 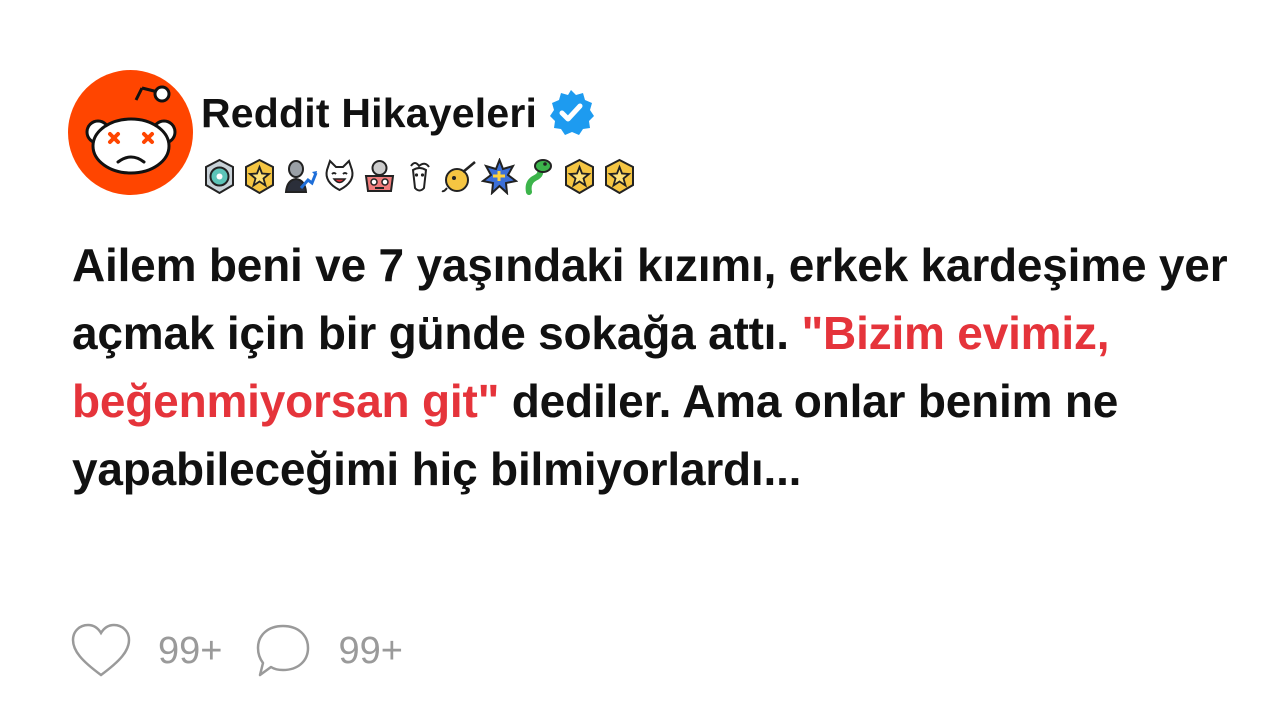 I want to click on stonks-award-icon, so click(x=301, y=176).